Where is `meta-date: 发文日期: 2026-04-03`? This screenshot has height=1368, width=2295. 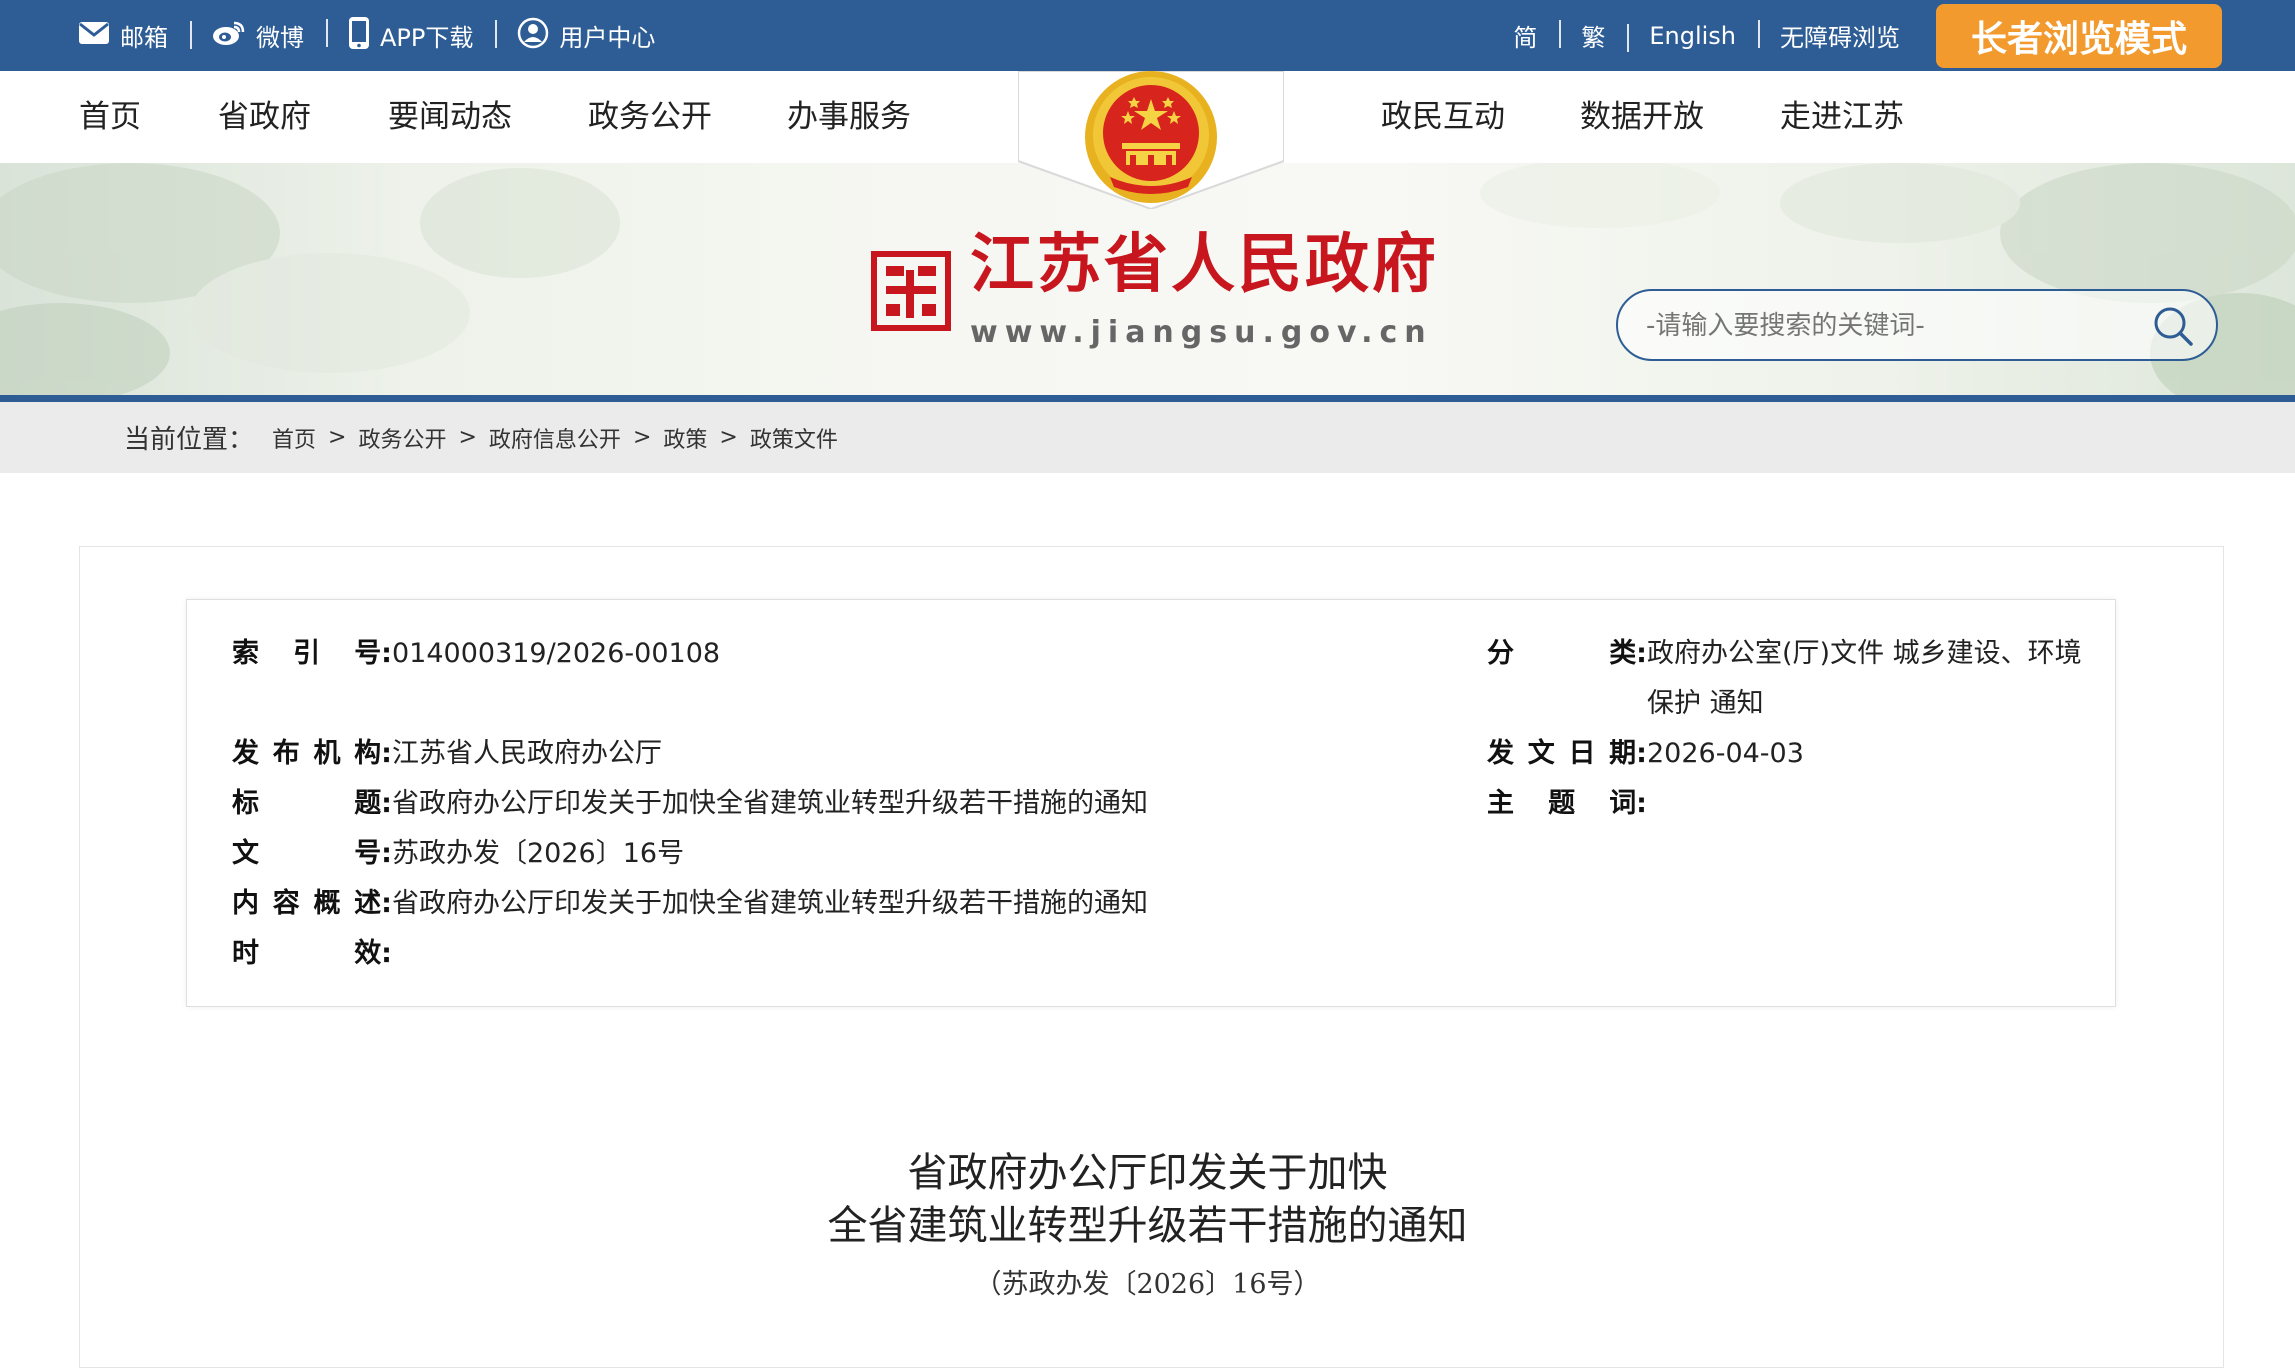 meta-date: 发文日期: 2026-04-03 is located at coordinates (1645, 754).